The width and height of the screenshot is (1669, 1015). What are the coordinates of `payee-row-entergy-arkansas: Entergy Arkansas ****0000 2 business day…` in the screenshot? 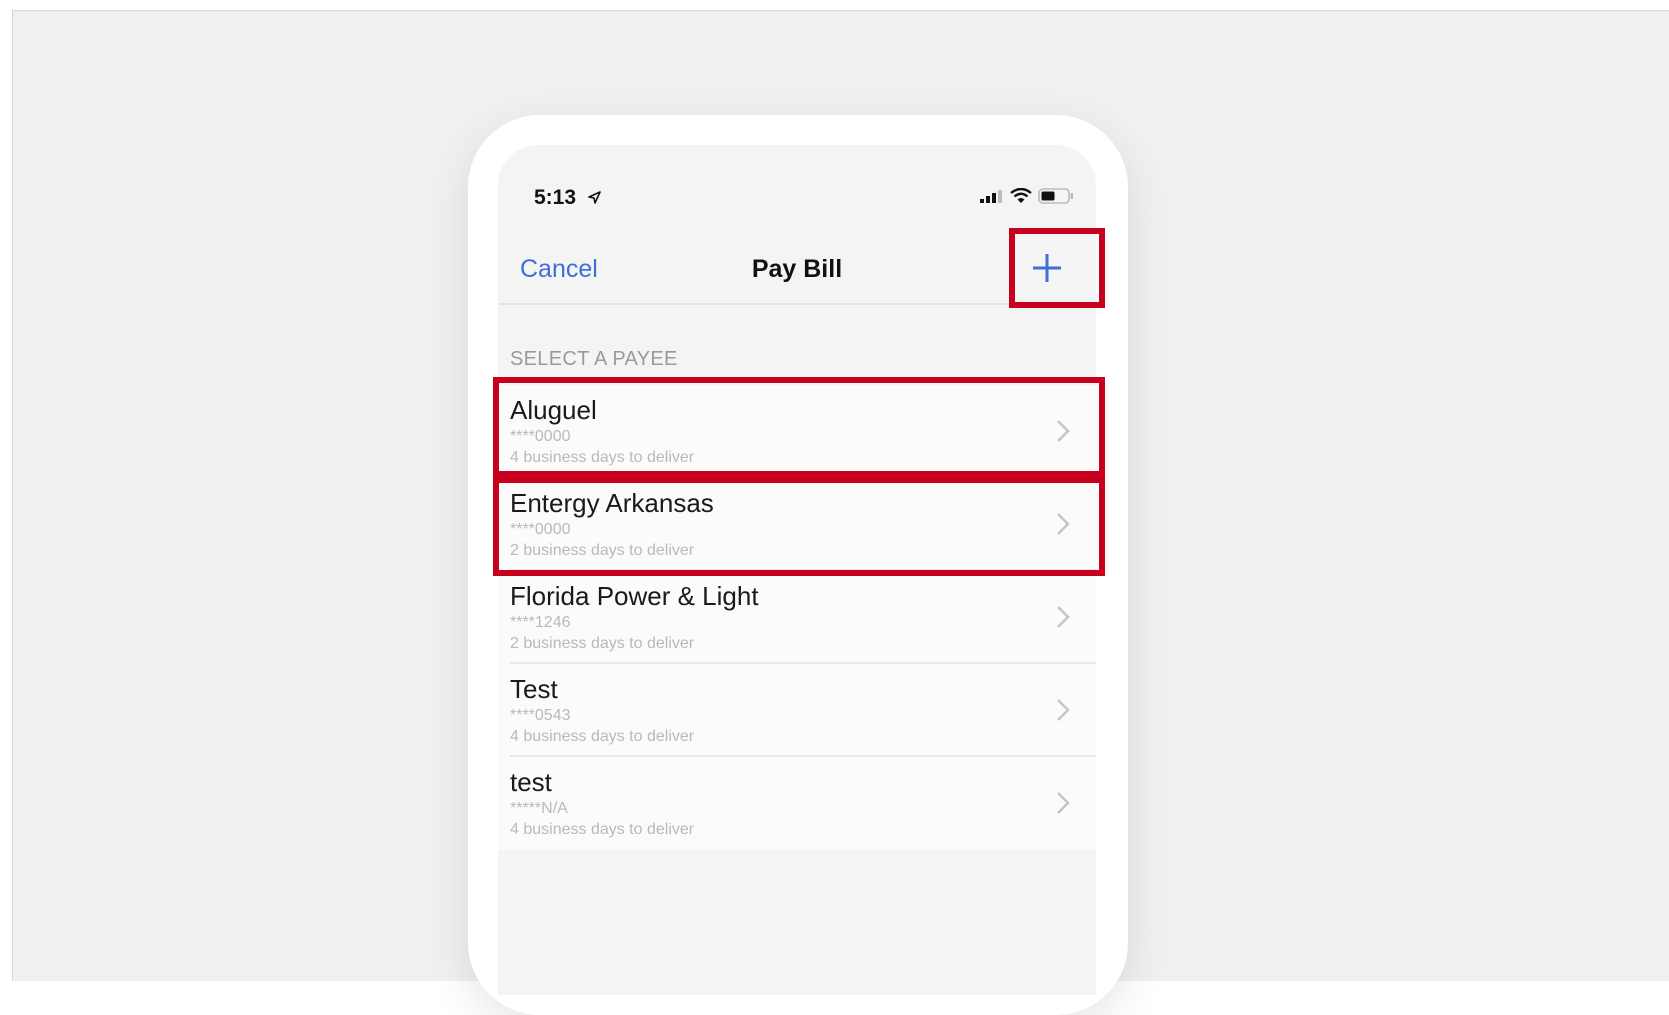 It's located at (797, 524).